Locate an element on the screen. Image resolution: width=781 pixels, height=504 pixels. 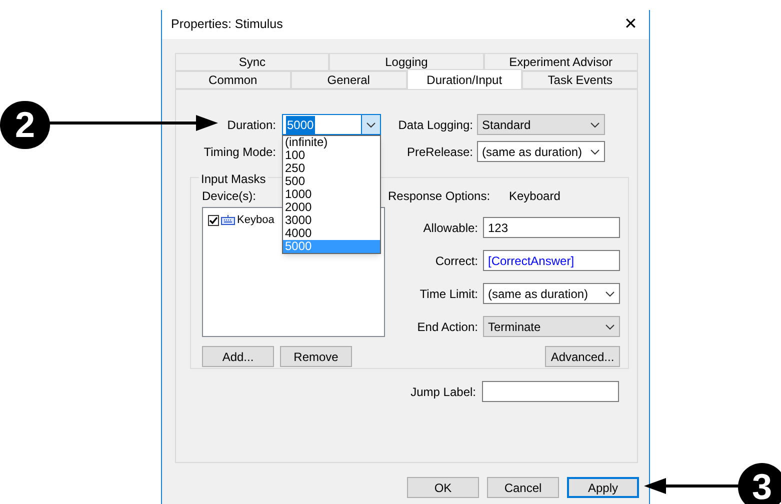
callout-badge: 2 is located at coordinates (25, 125).